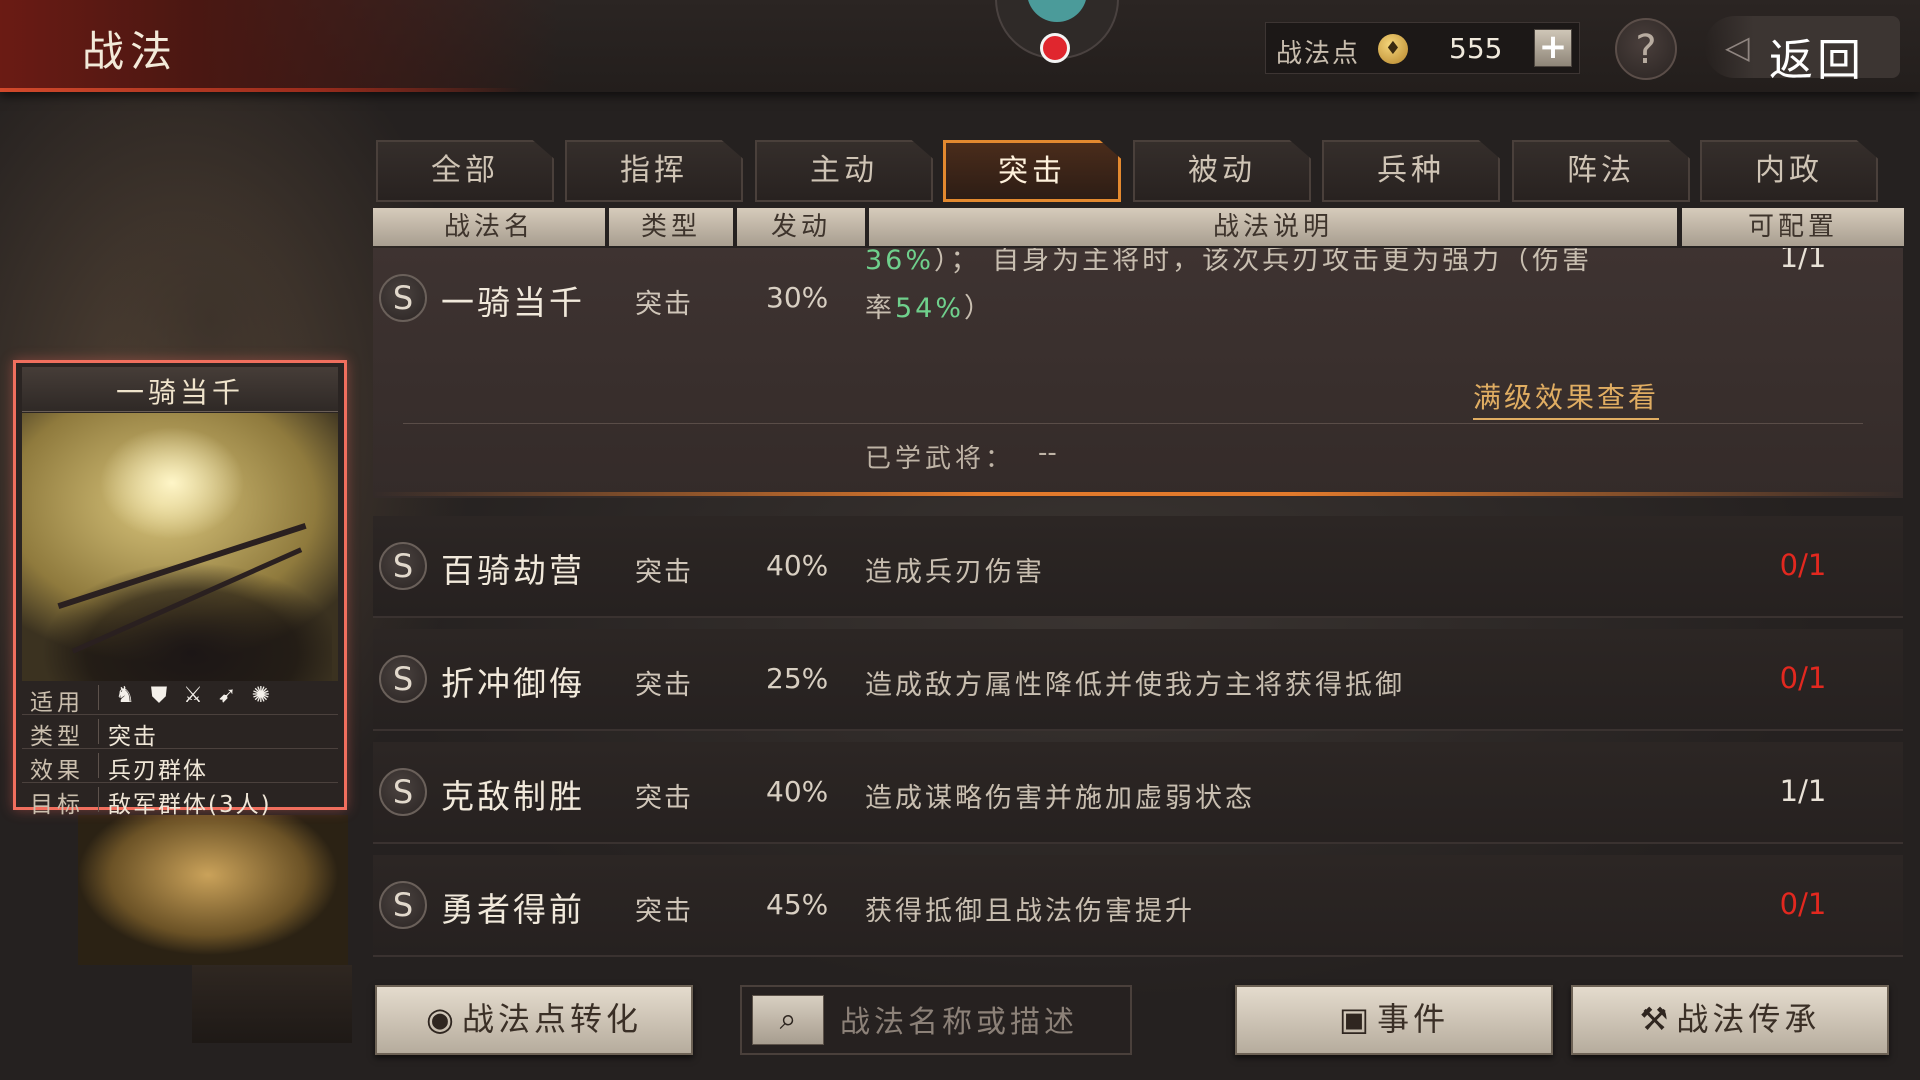 The image size is (1920, 1080). I want to click on skill-name: 勇者得前, so click(513, 909).